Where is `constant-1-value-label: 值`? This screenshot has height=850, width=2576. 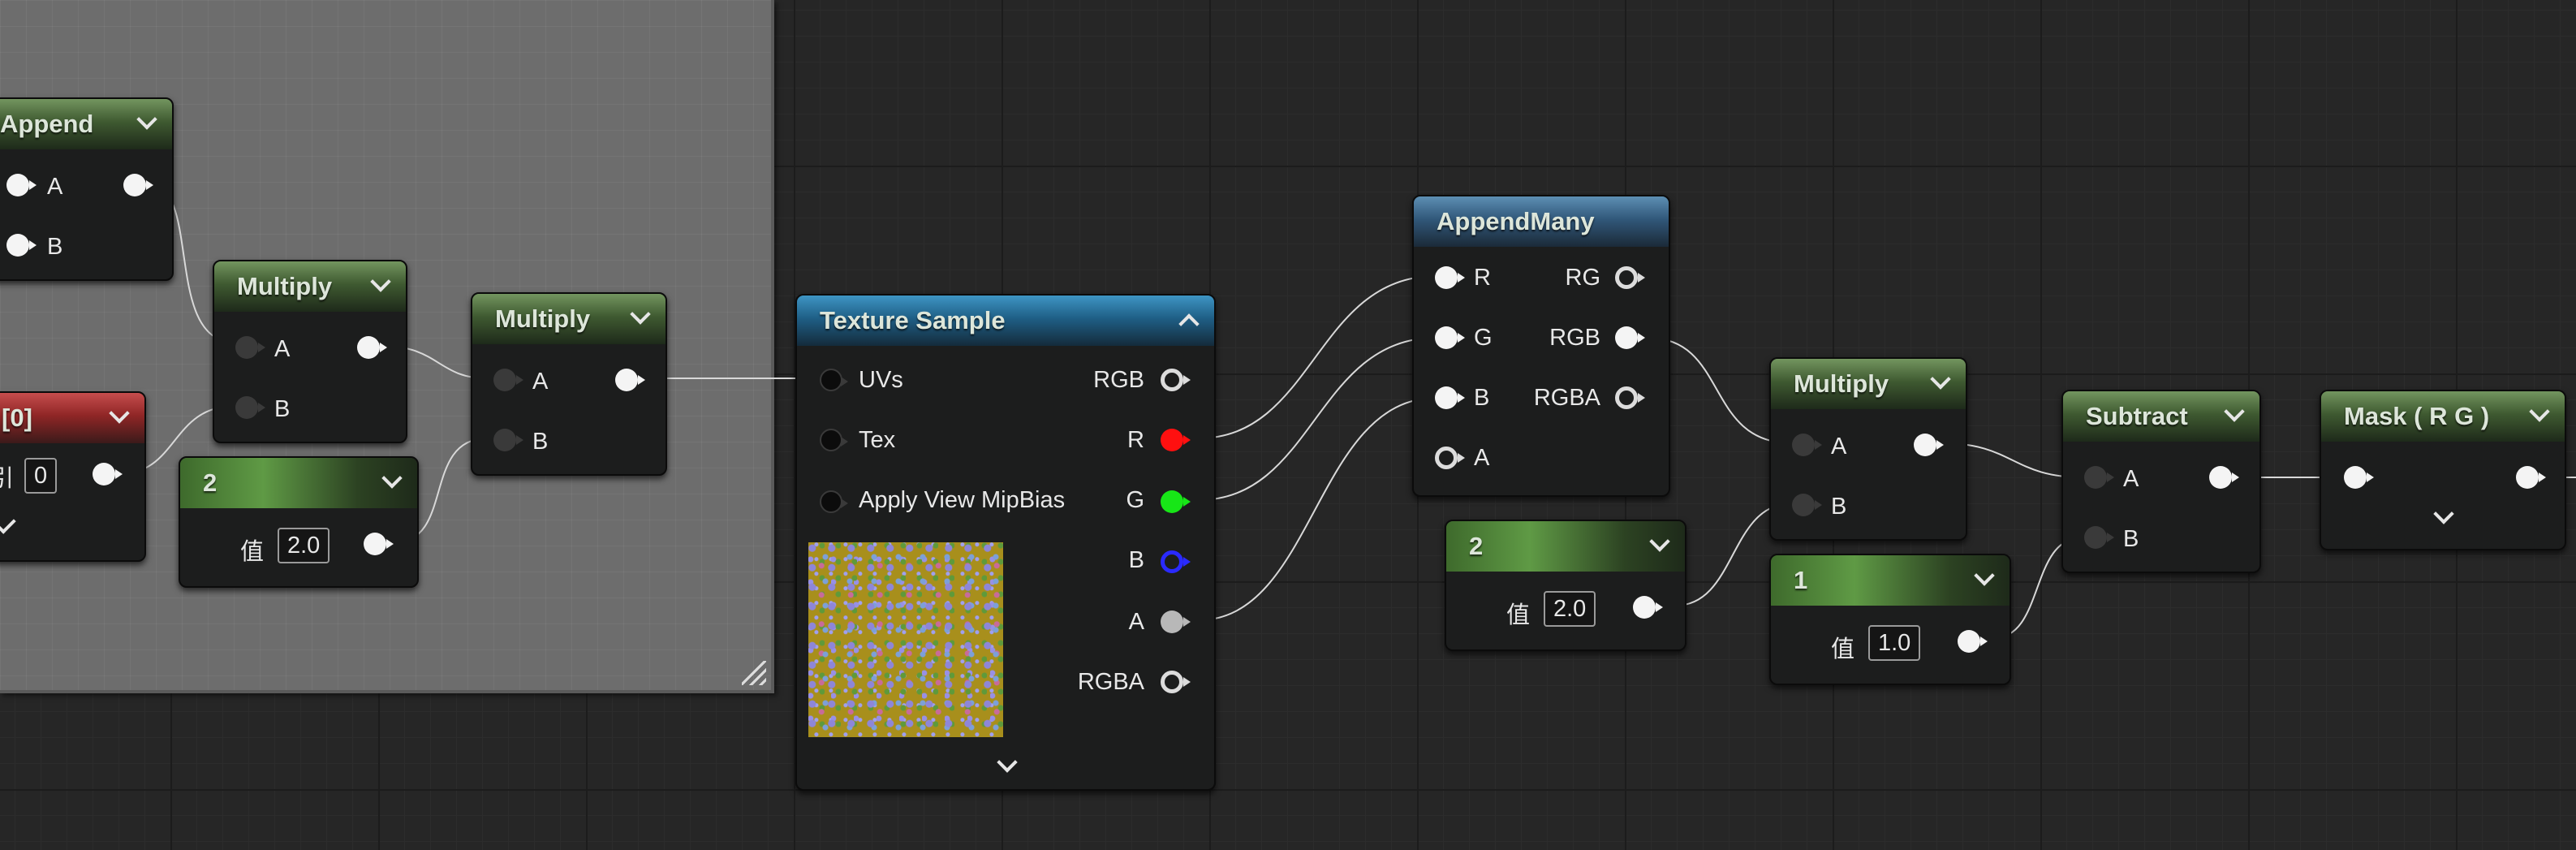
constant-1-value-label: 值 is located at coordinates (1843, 649).